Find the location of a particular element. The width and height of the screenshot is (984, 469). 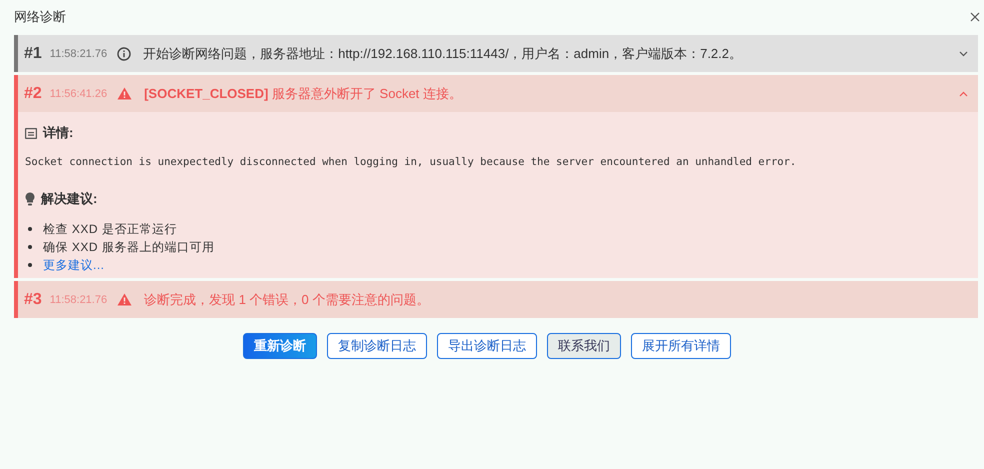

suggestion-text: 确保 XXD 服务器上的端口可用 is located at coordinates (128, 247).